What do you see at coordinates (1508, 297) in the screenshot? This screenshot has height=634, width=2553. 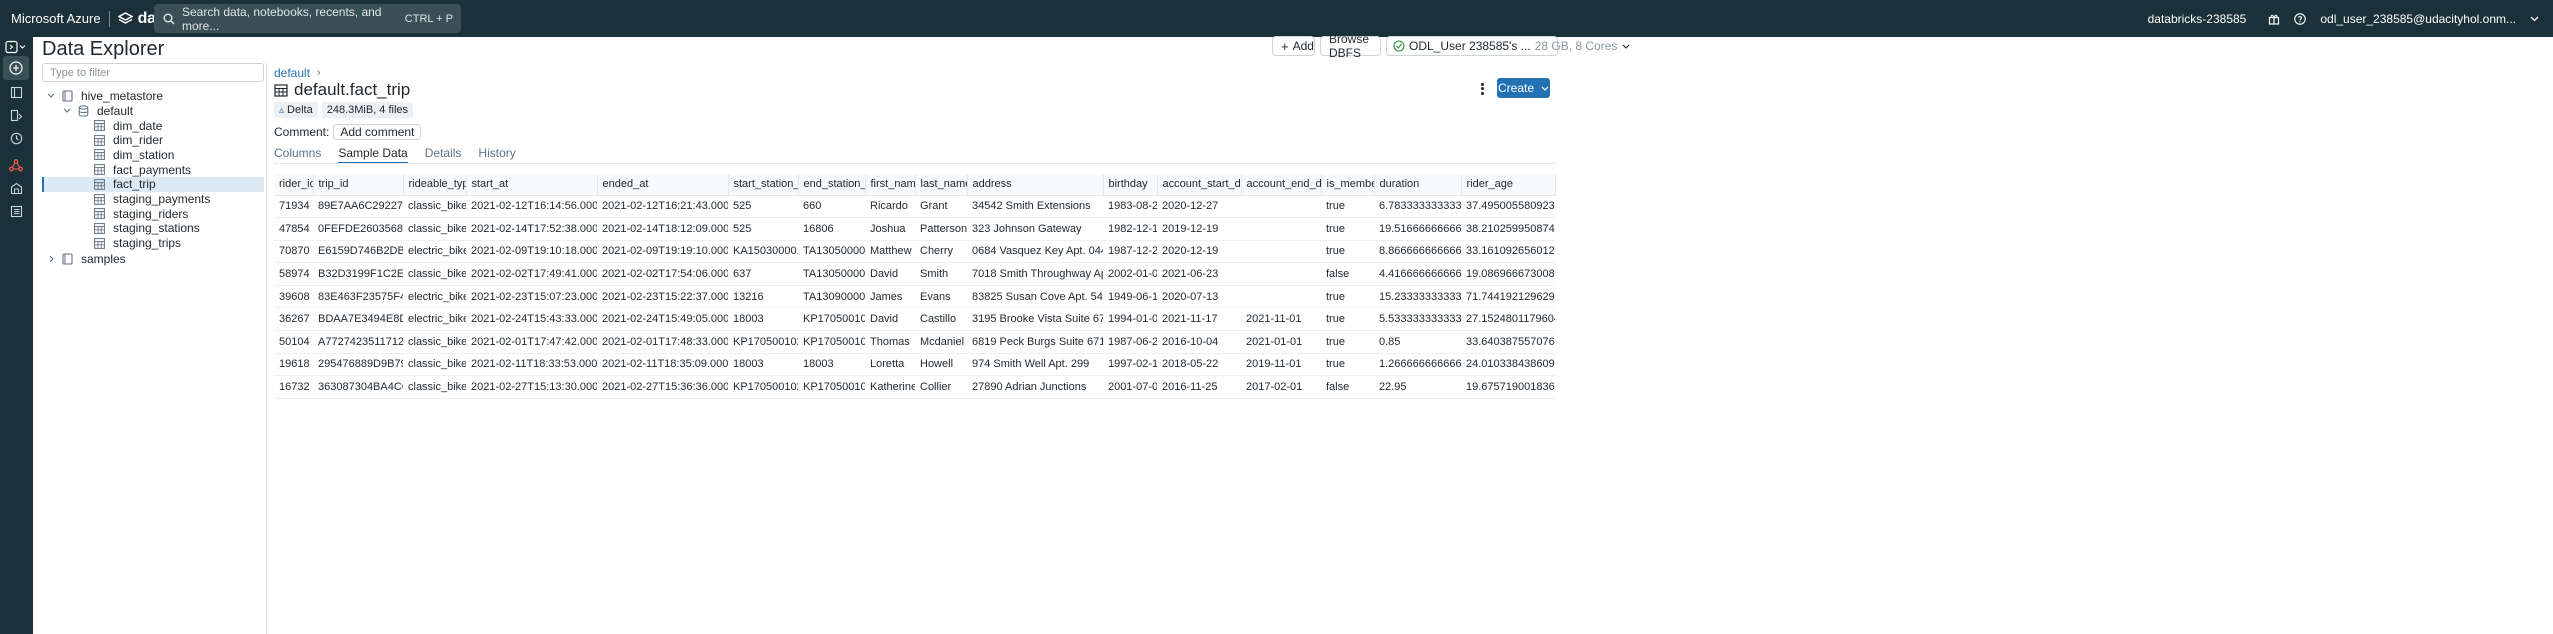 I see `table-cell: 71.74419212962962` at bounding box center [1508, 297].